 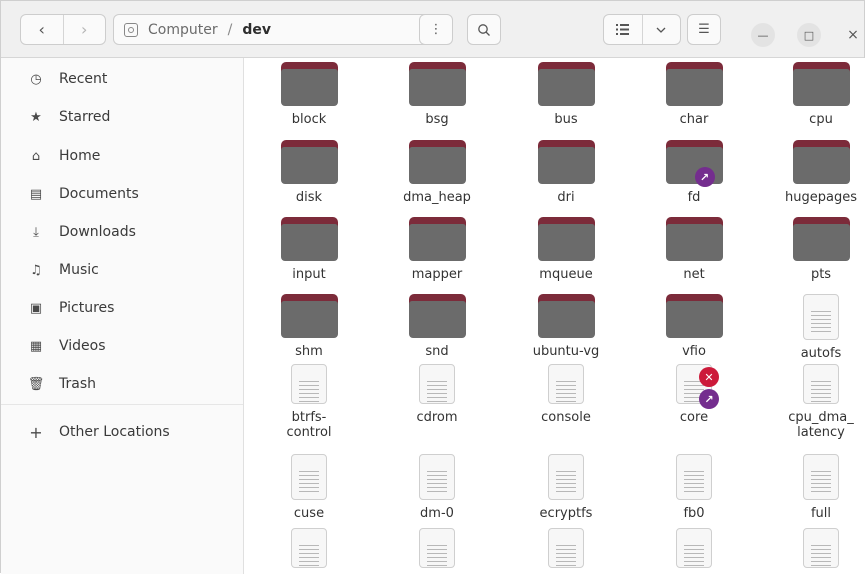 What do you see at coordinates (122, 194) in the screenshot?
I see `sidebar-item-documents: ▤ Documents` at bounding box center [122, 194].